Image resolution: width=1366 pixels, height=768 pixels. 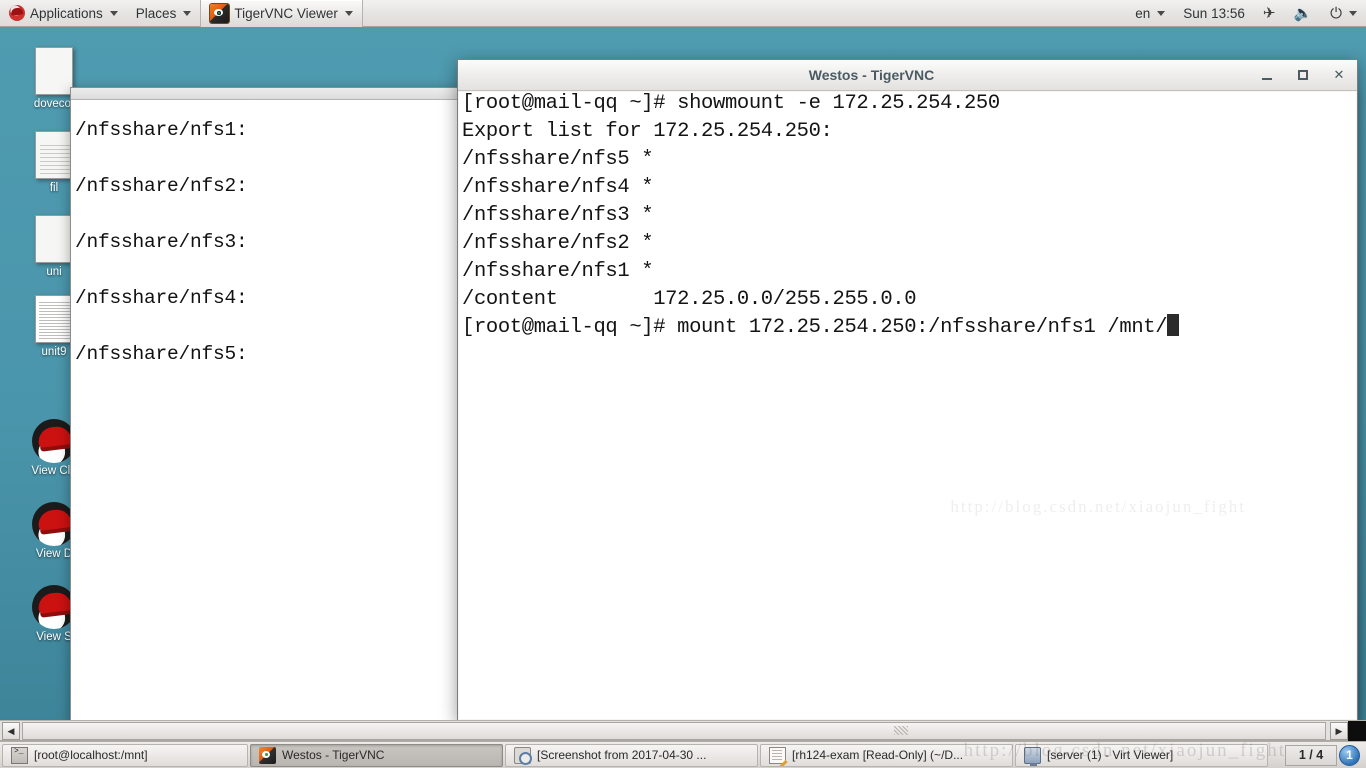 I want to click on keyboard-layout-label: en, so click(x=1143, y=13).